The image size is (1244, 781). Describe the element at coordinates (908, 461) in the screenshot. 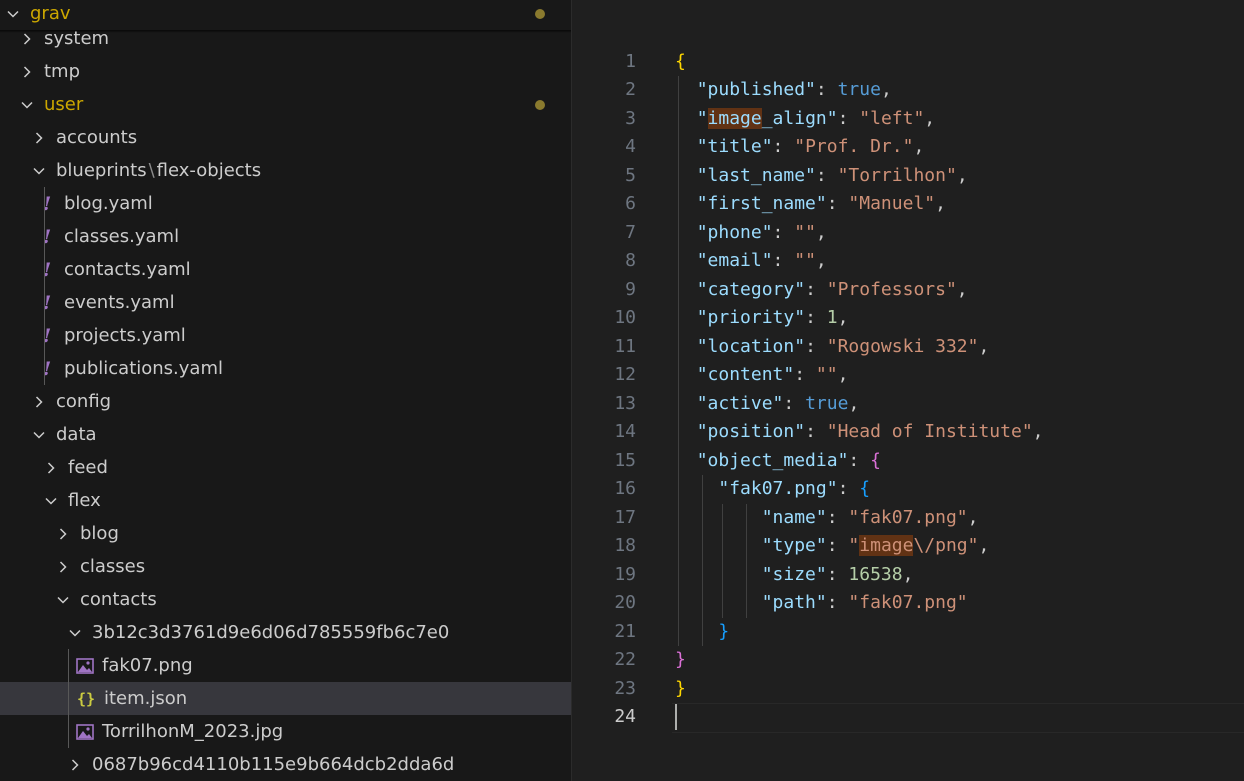

I see `code-line: 15 "object_media": {` at that location.